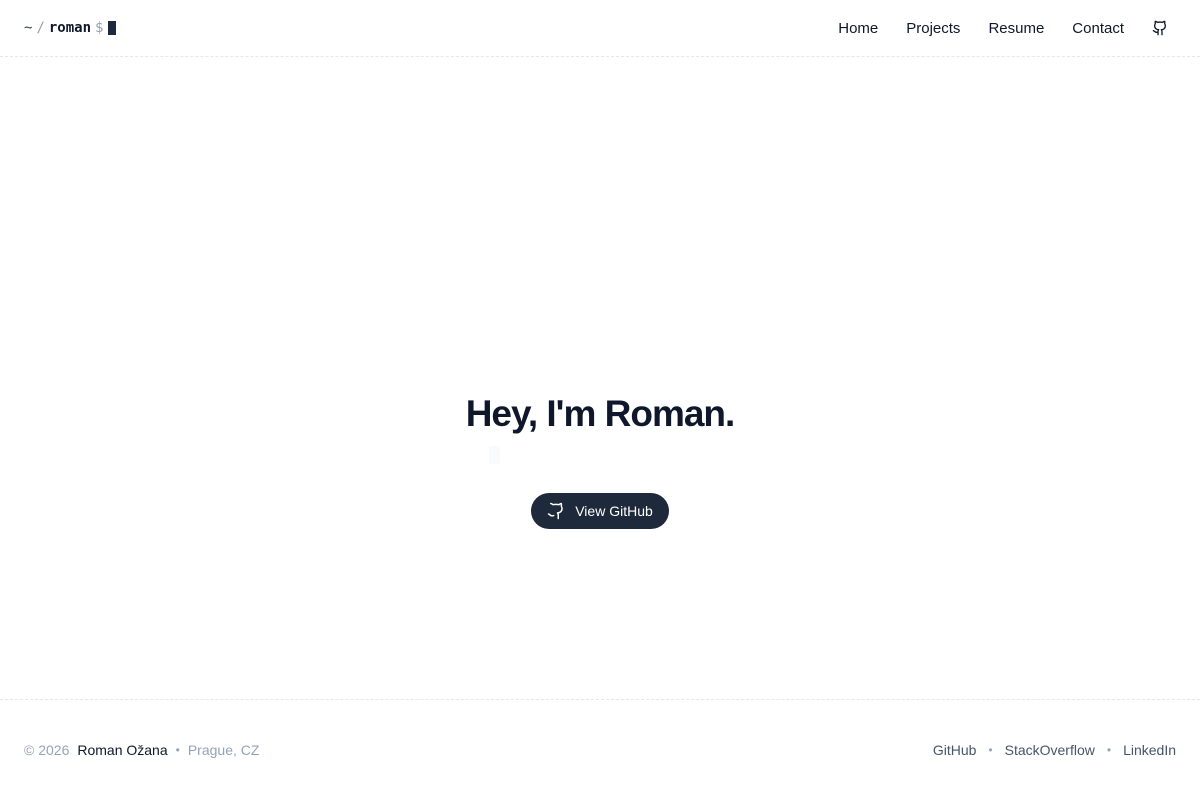 The image size is (1200, 800). I want to click on site-header: ~ / roman $ Home Projects Resume Contact, so click(600, 28).